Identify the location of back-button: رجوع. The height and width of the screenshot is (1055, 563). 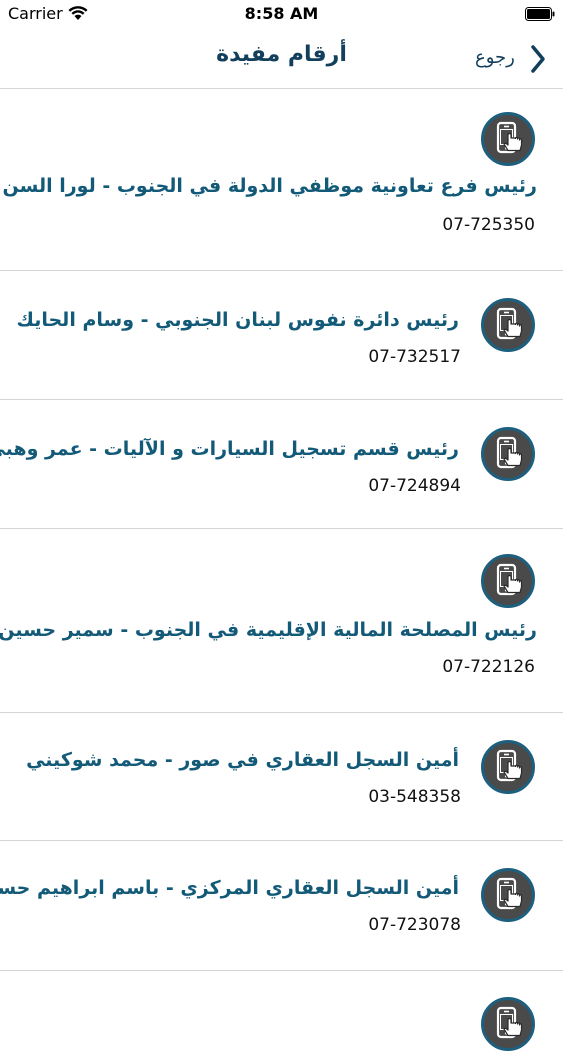
(512, 58).